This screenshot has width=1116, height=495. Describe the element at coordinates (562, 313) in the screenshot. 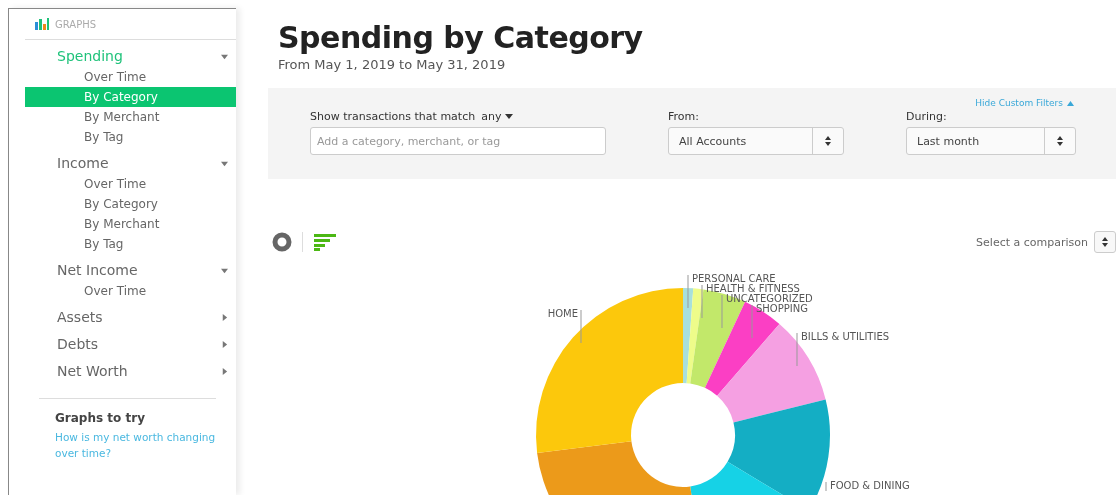

I see `slice-label: HOME` at that location.